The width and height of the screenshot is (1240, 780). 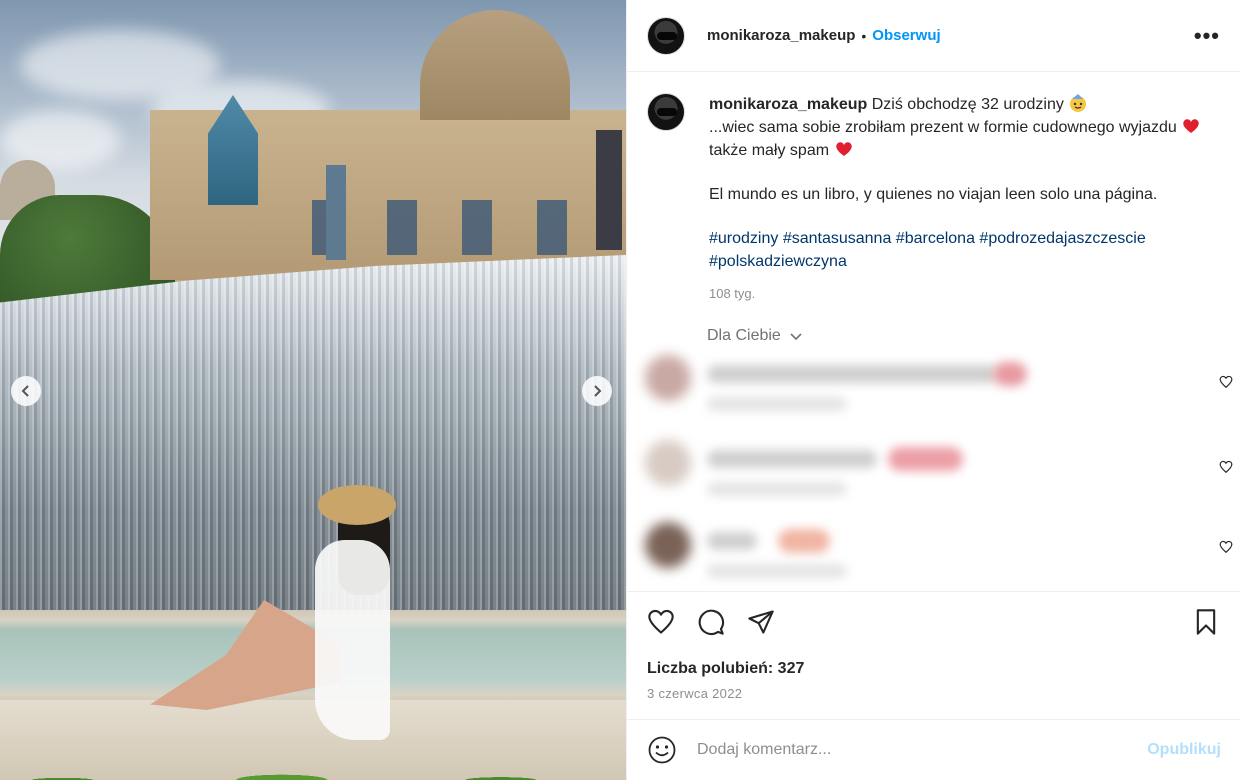 I want to click on face-with-party-icon, so click(x=1078, y=103).